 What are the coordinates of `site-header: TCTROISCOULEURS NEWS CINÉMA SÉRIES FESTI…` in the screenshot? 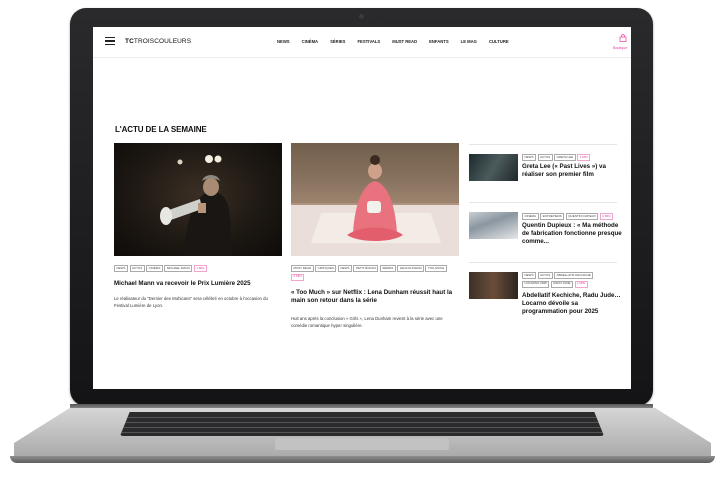 It's located at (362, 42).